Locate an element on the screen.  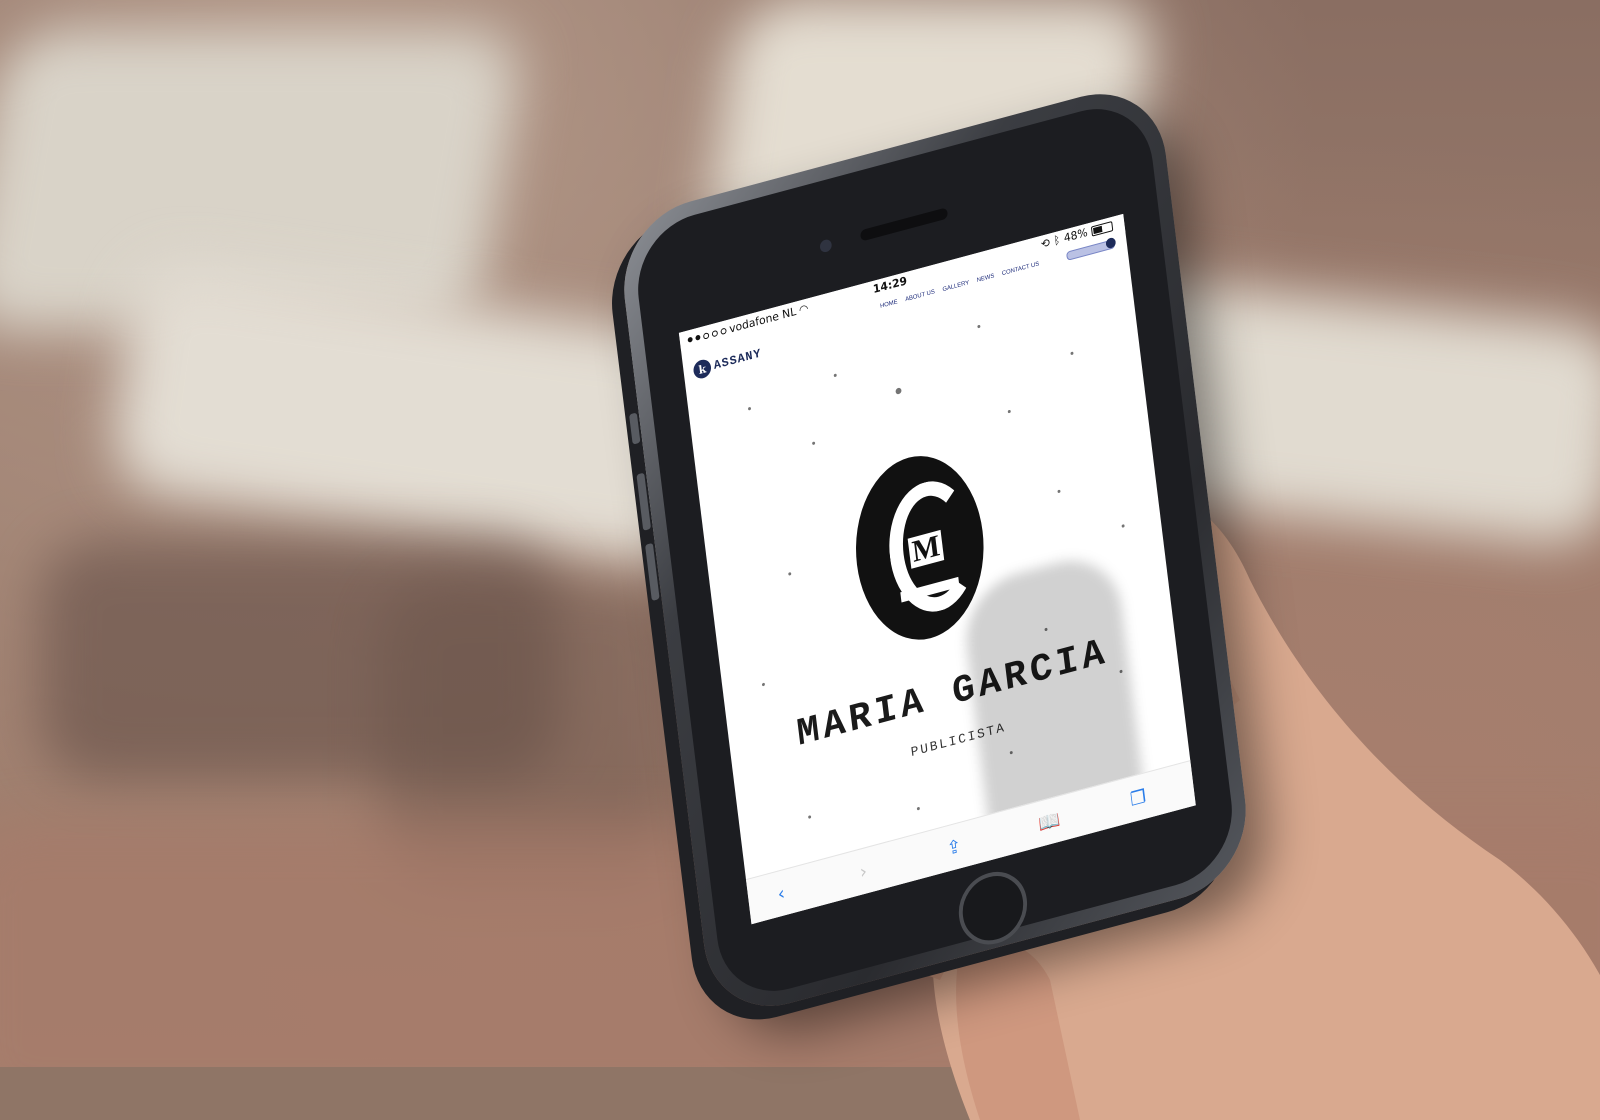
menu-news: NEWS is located at coordinates (986, 278).